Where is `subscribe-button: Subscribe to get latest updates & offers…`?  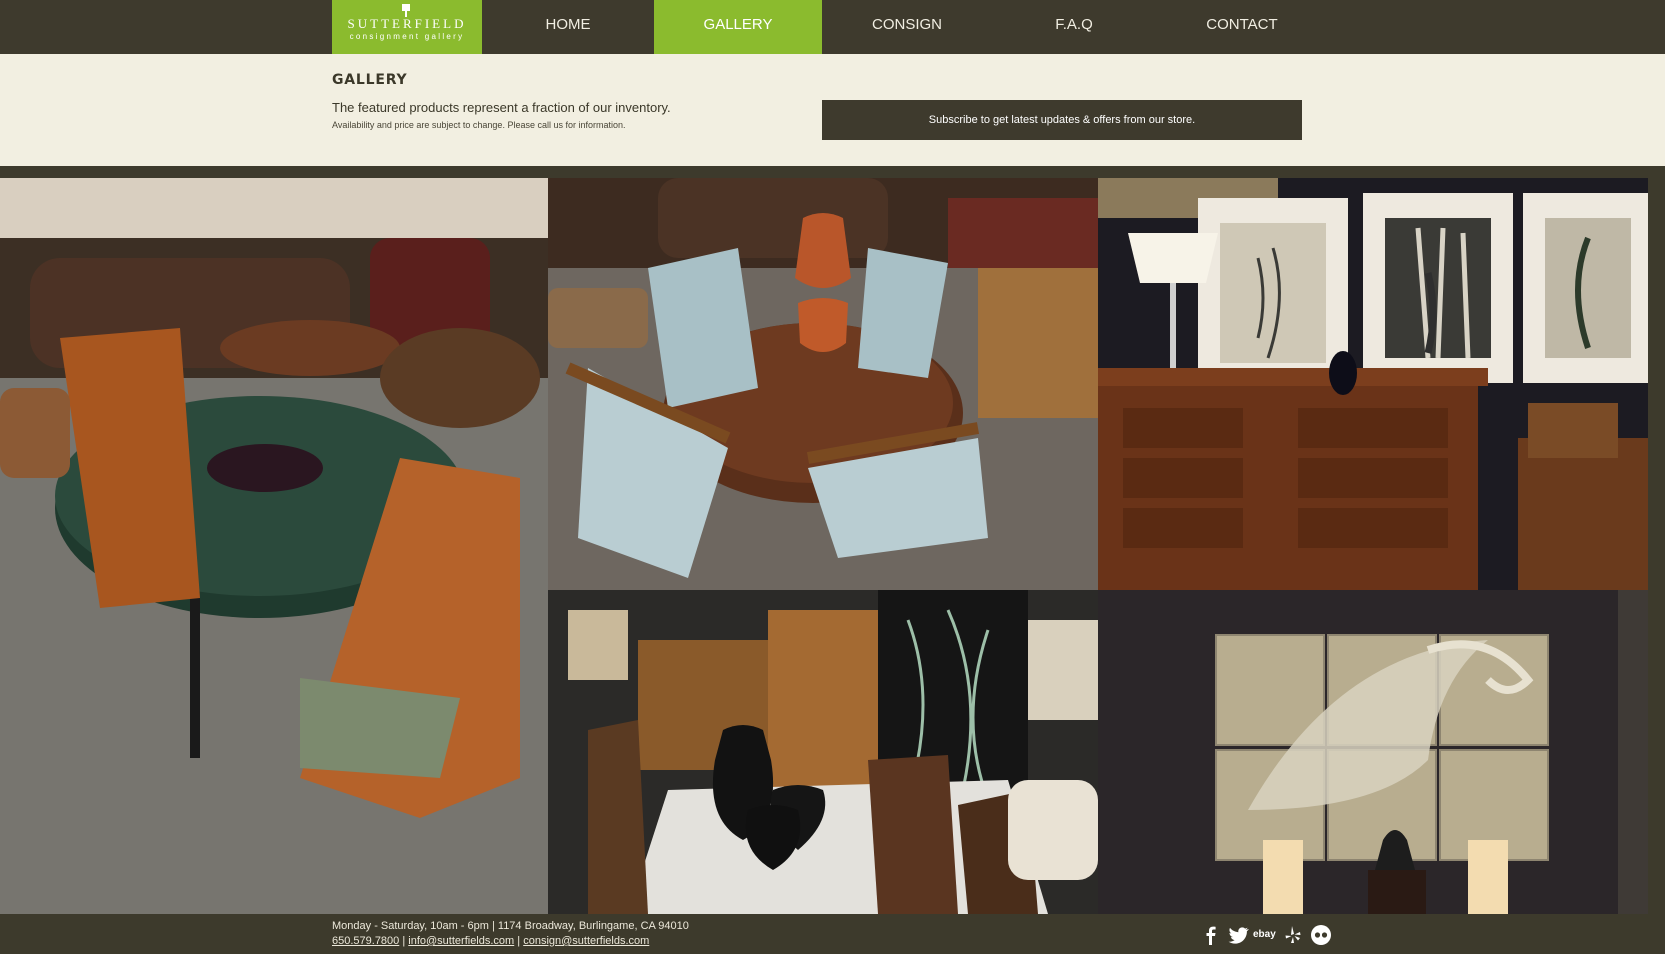
subscribe-button: Subscribe to get latest updates & offers… is located at coordinates (1062, 120).